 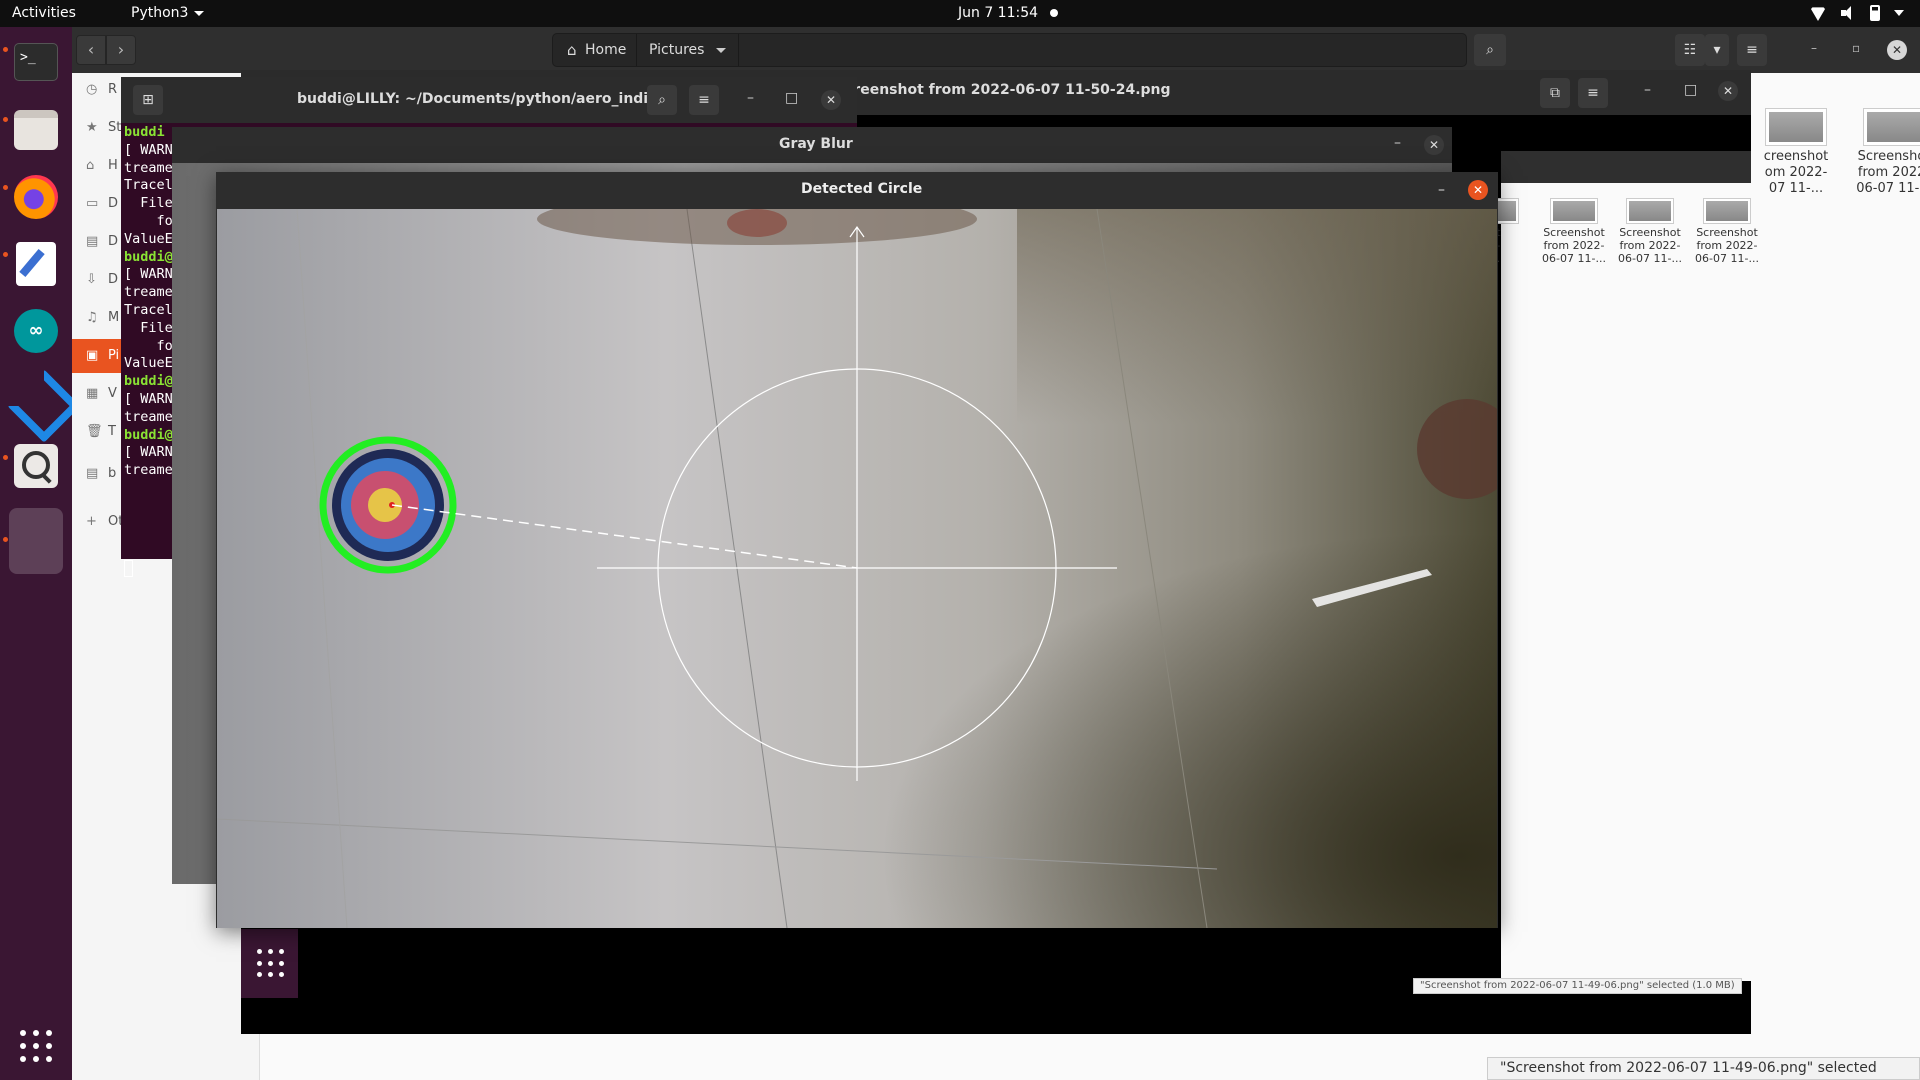 I want to click on new-tab-button: ⊞, so click(x=148, y=100).